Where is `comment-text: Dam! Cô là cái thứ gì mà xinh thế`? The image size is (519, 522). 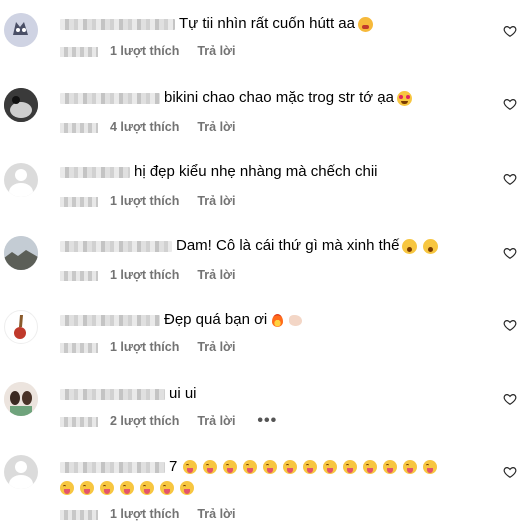
comment-text: Dam! Cô là cái thứ gì mà xinh thế is located at coordinates (288, 246).